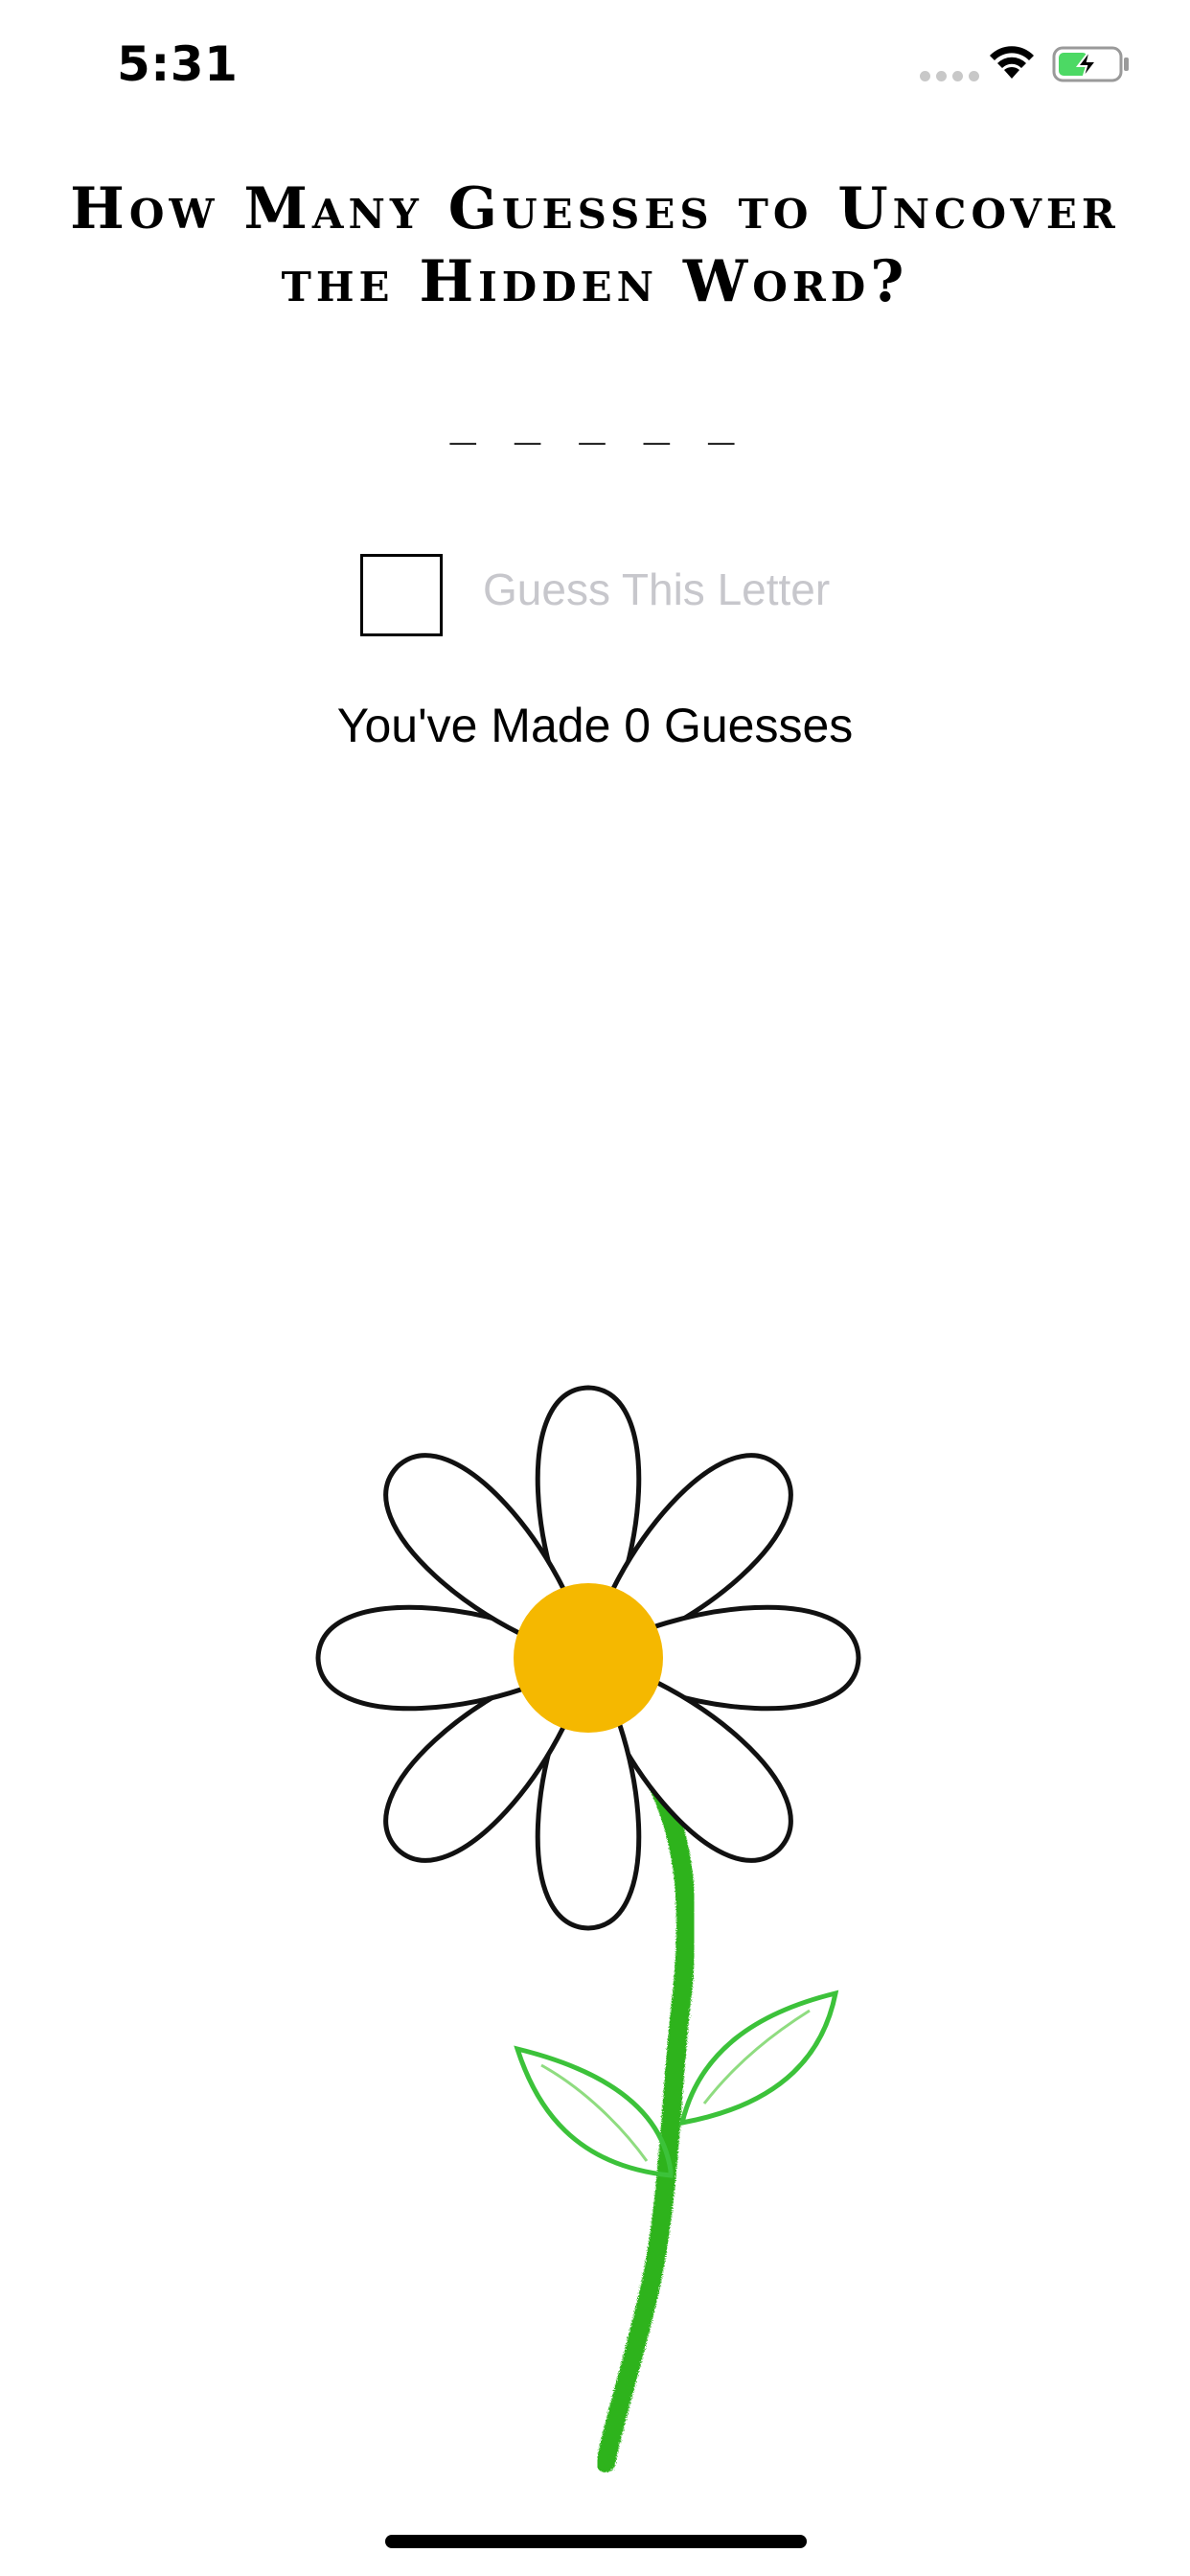  What do you see at coordinates (596, 2541) in the screenshot?
I see `home-indicator` at bounding box center [596, 2541].